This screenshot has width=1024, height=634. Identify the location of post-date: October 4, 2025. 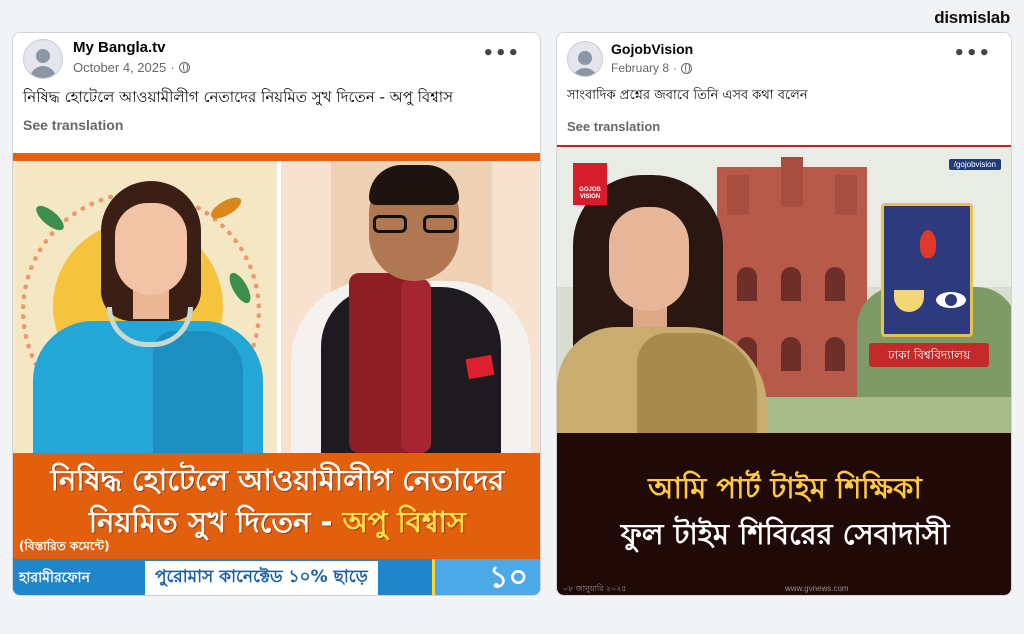
(119, 67).